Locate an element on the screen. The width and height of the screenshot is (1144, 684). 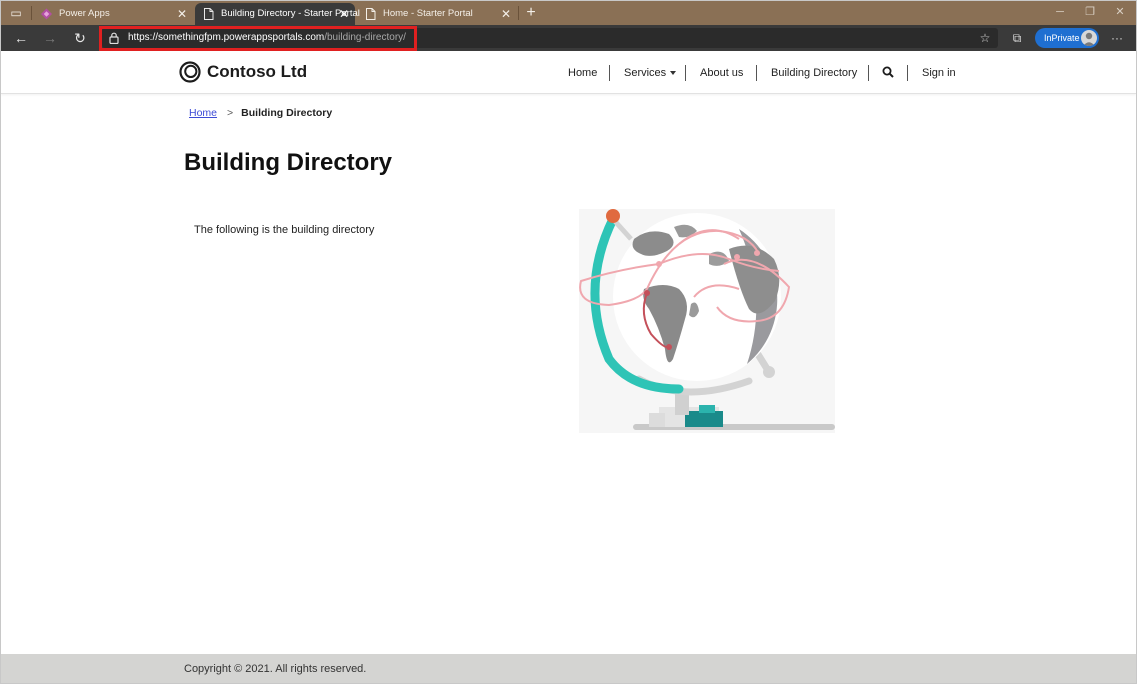
chevron-down-icon is located at coordinates (673, 73).